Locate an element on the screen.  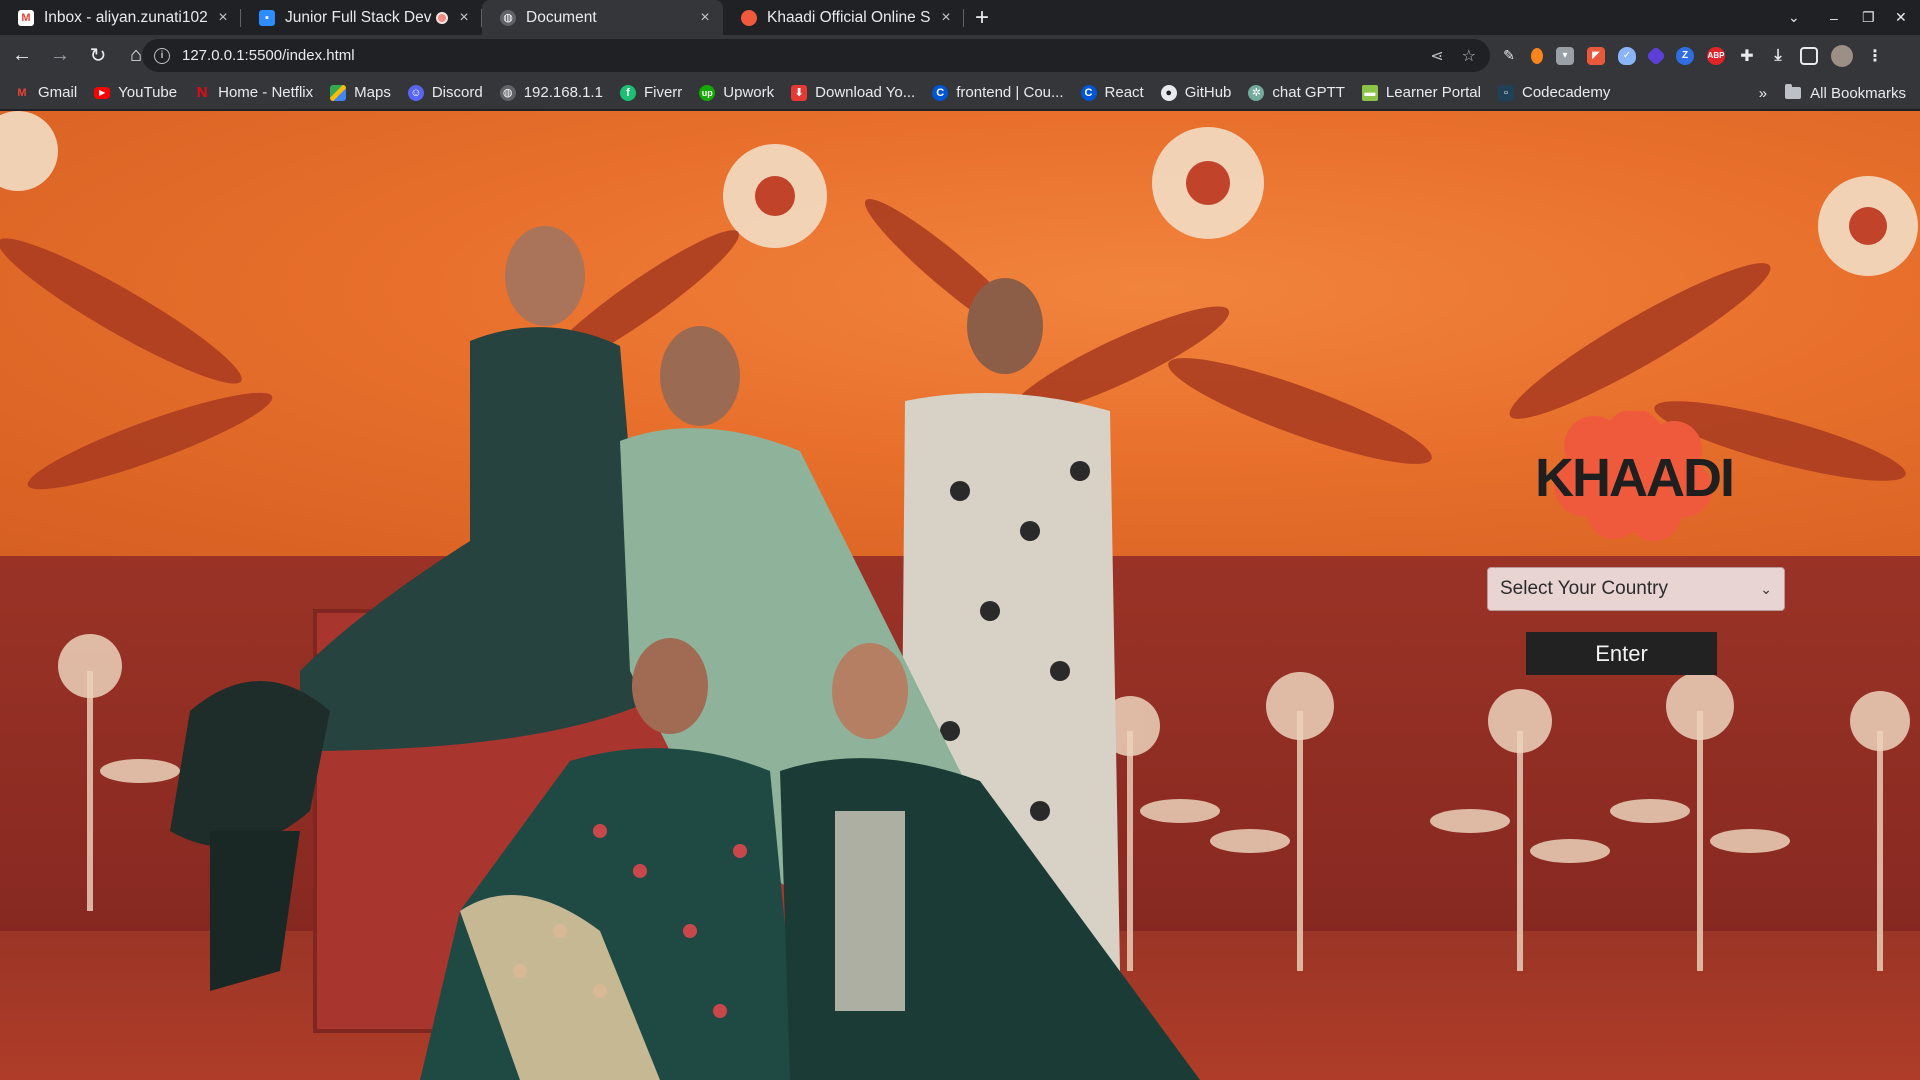
tab-separator is located at coordinates (963, 18).